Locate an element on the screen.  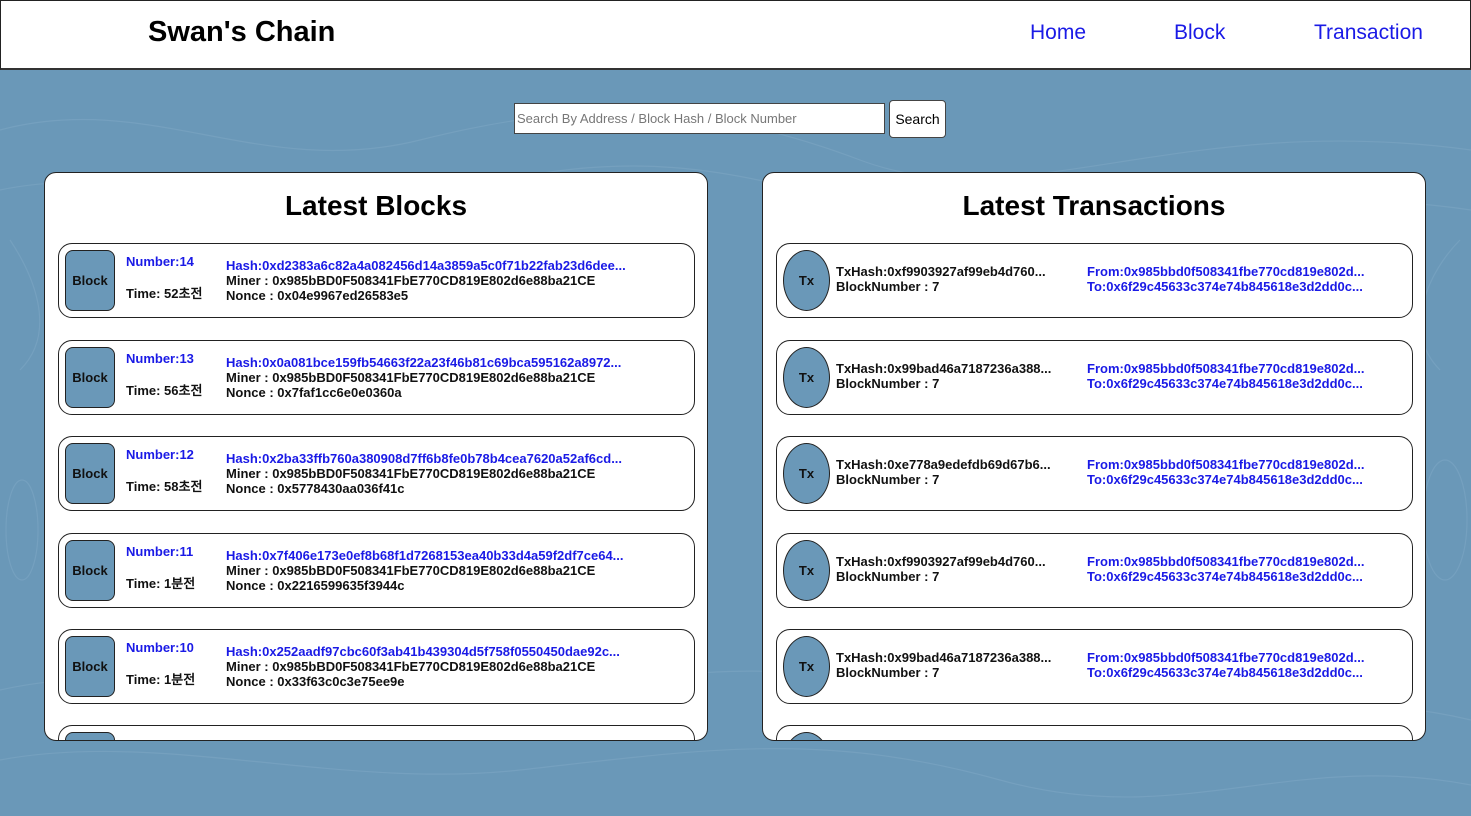
block-number-link: Number:13 is located at coordinates (160, 358).